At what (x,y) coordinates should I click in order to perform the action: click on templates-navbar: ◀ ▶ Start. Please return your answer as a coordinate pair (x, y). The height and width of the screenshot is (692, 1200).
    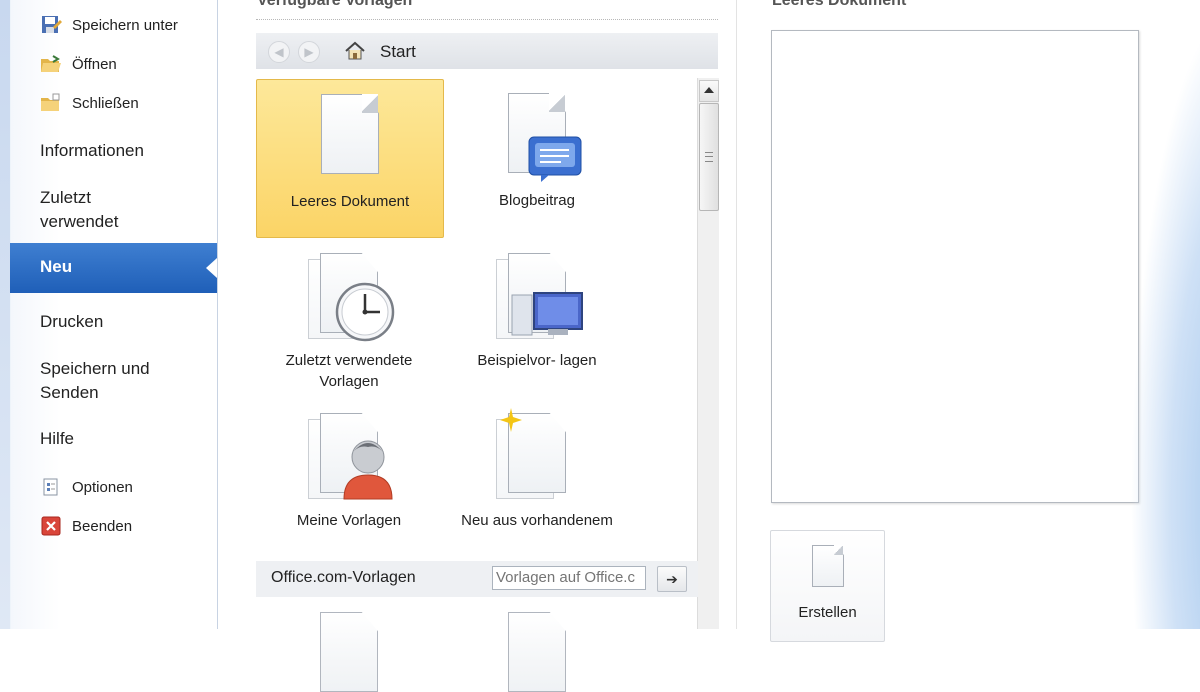
    Looking at the image, I should click on (487, 51).